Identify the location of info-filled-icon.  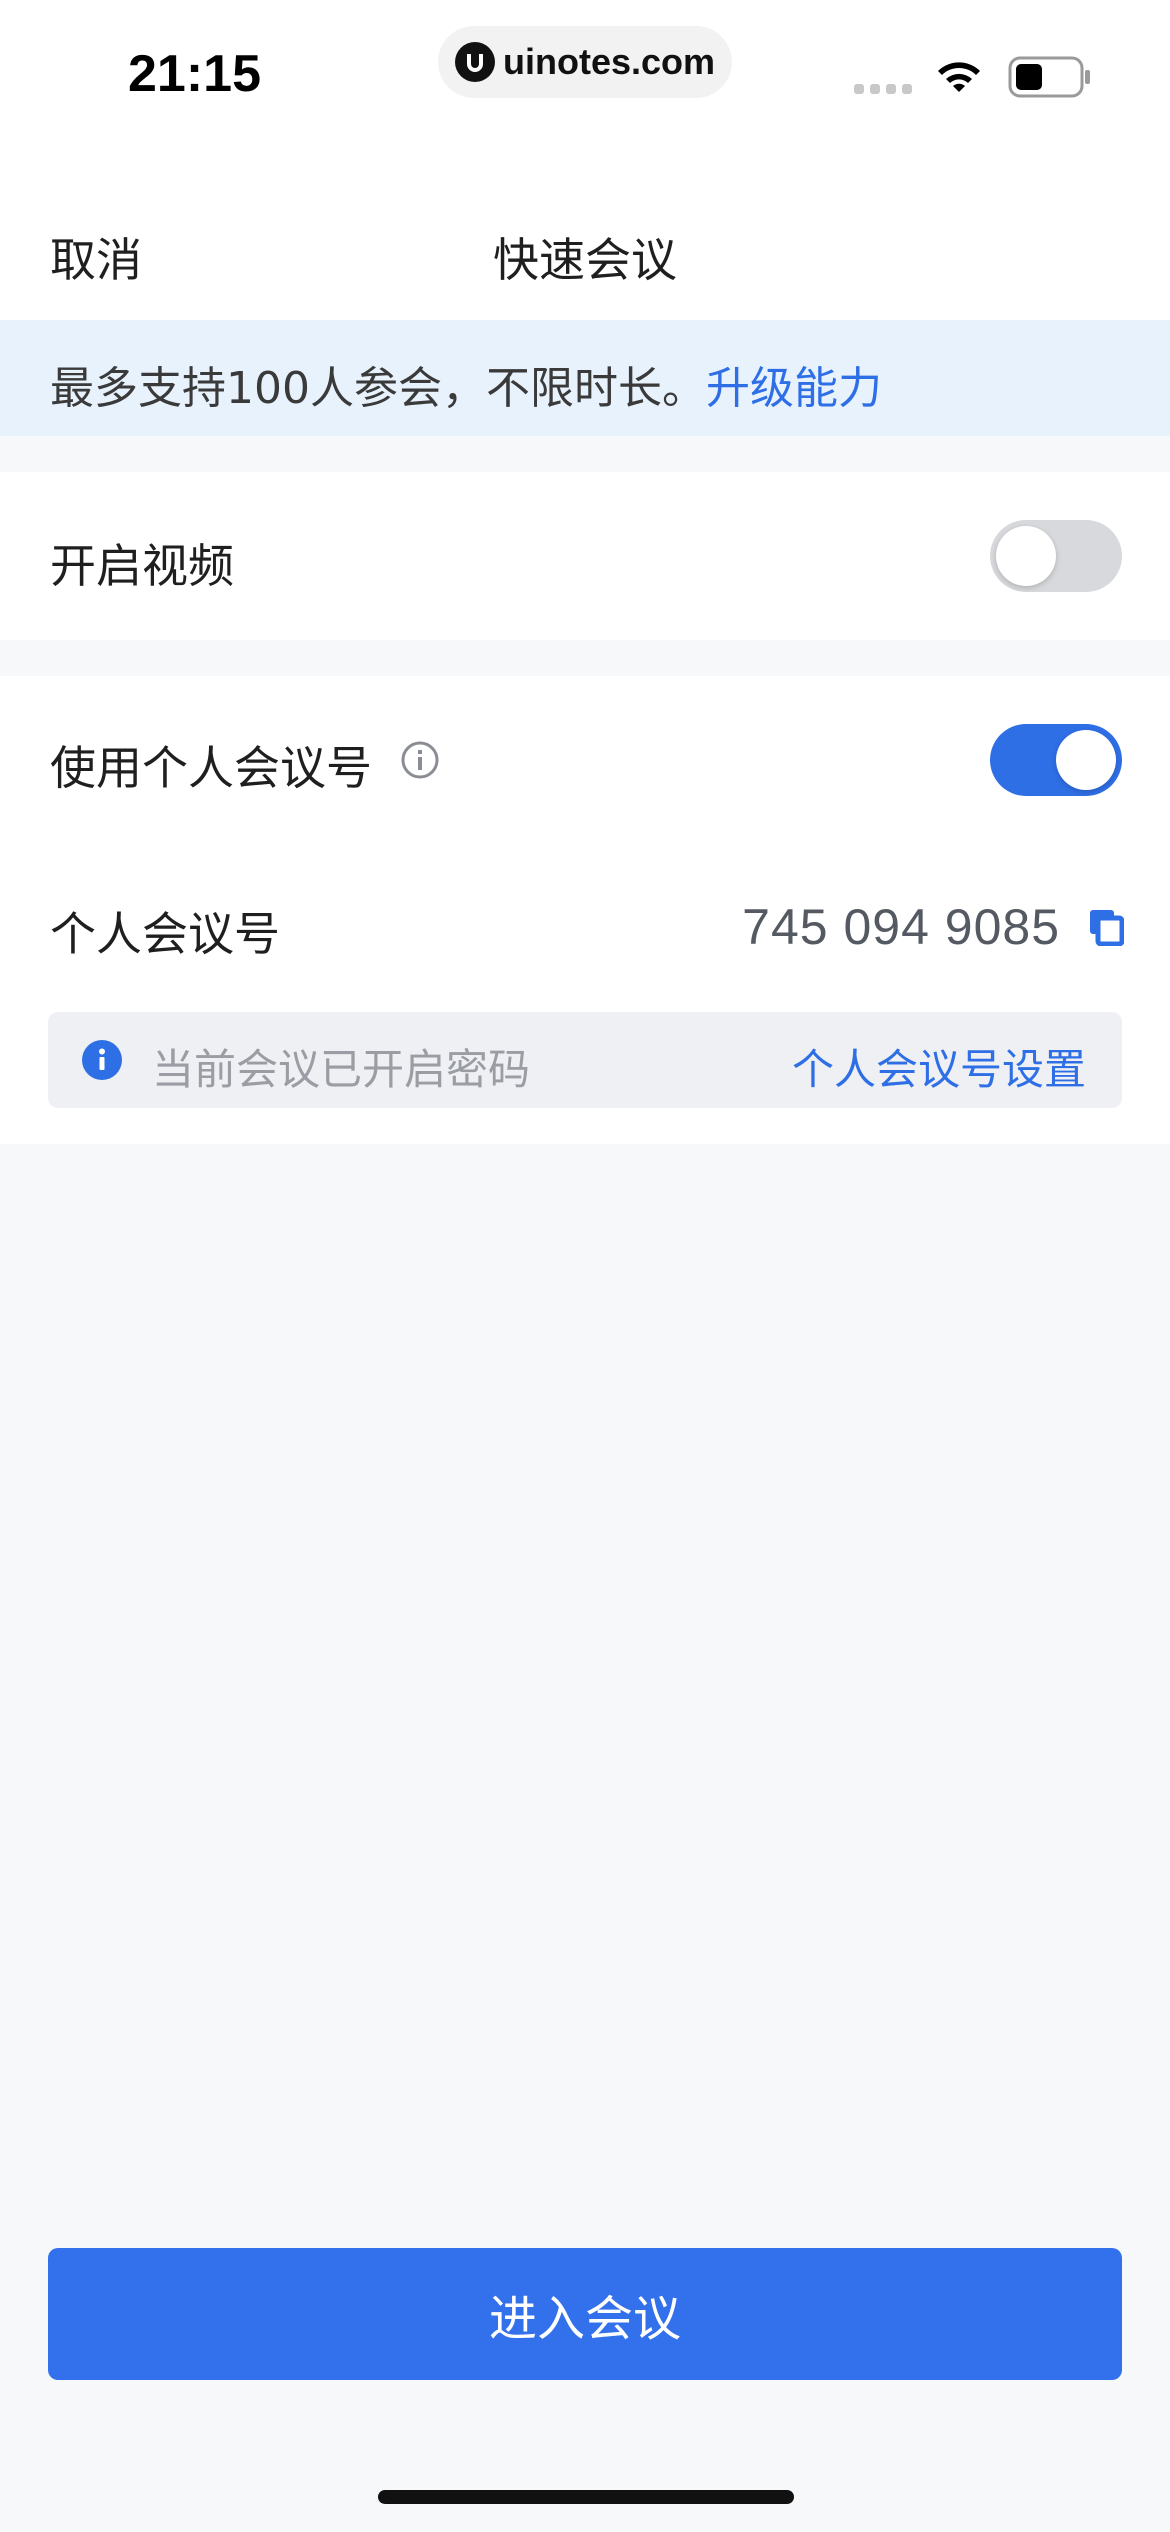
(102, 1060).